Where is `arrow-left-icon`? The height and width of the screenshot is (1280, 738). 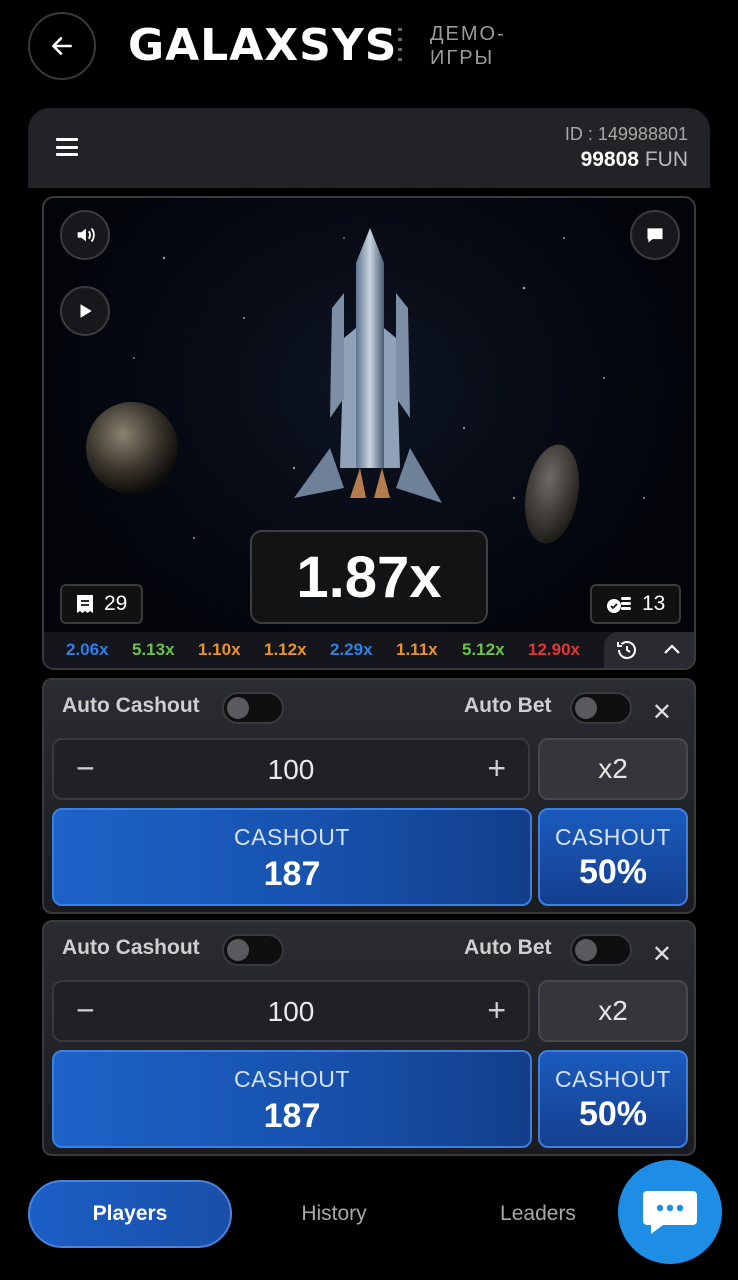
arrow-left-icon is located at coordinates (62, 46).